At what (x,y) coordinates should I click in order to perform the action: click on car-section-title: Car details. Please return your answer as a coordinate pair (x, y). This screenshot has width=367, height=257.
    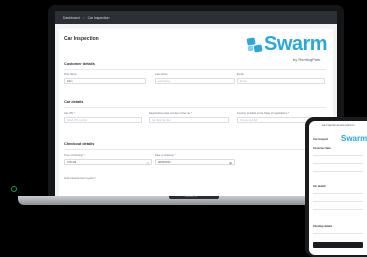
    Looking at the image, I should click on (74, 102).